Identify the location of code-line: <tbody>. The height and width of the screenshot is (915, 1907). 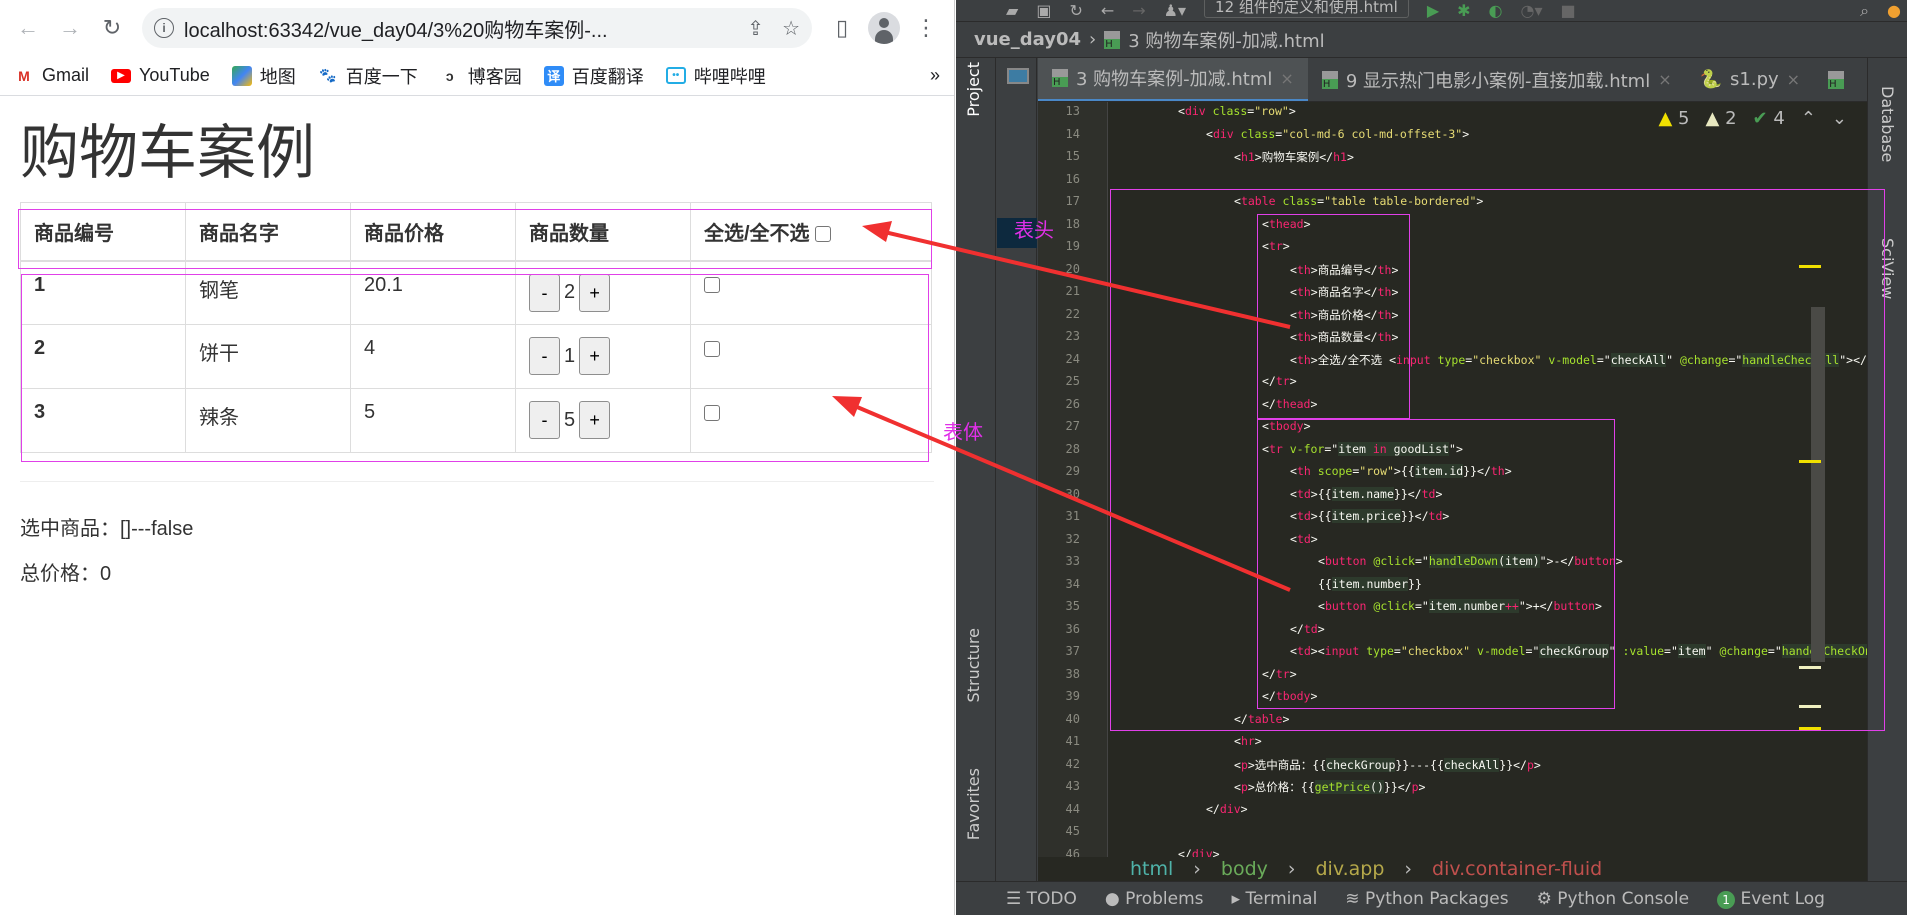
(1286, 426).